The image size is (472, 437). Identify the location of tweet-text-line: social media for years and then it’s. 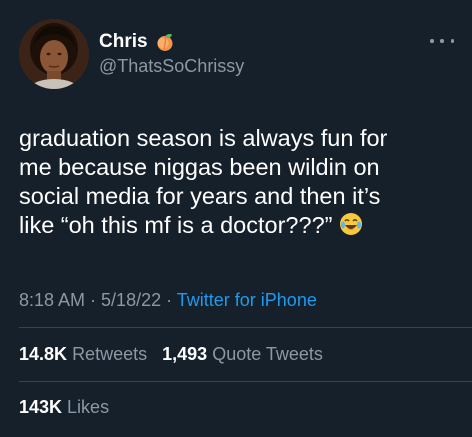
(200, 196).